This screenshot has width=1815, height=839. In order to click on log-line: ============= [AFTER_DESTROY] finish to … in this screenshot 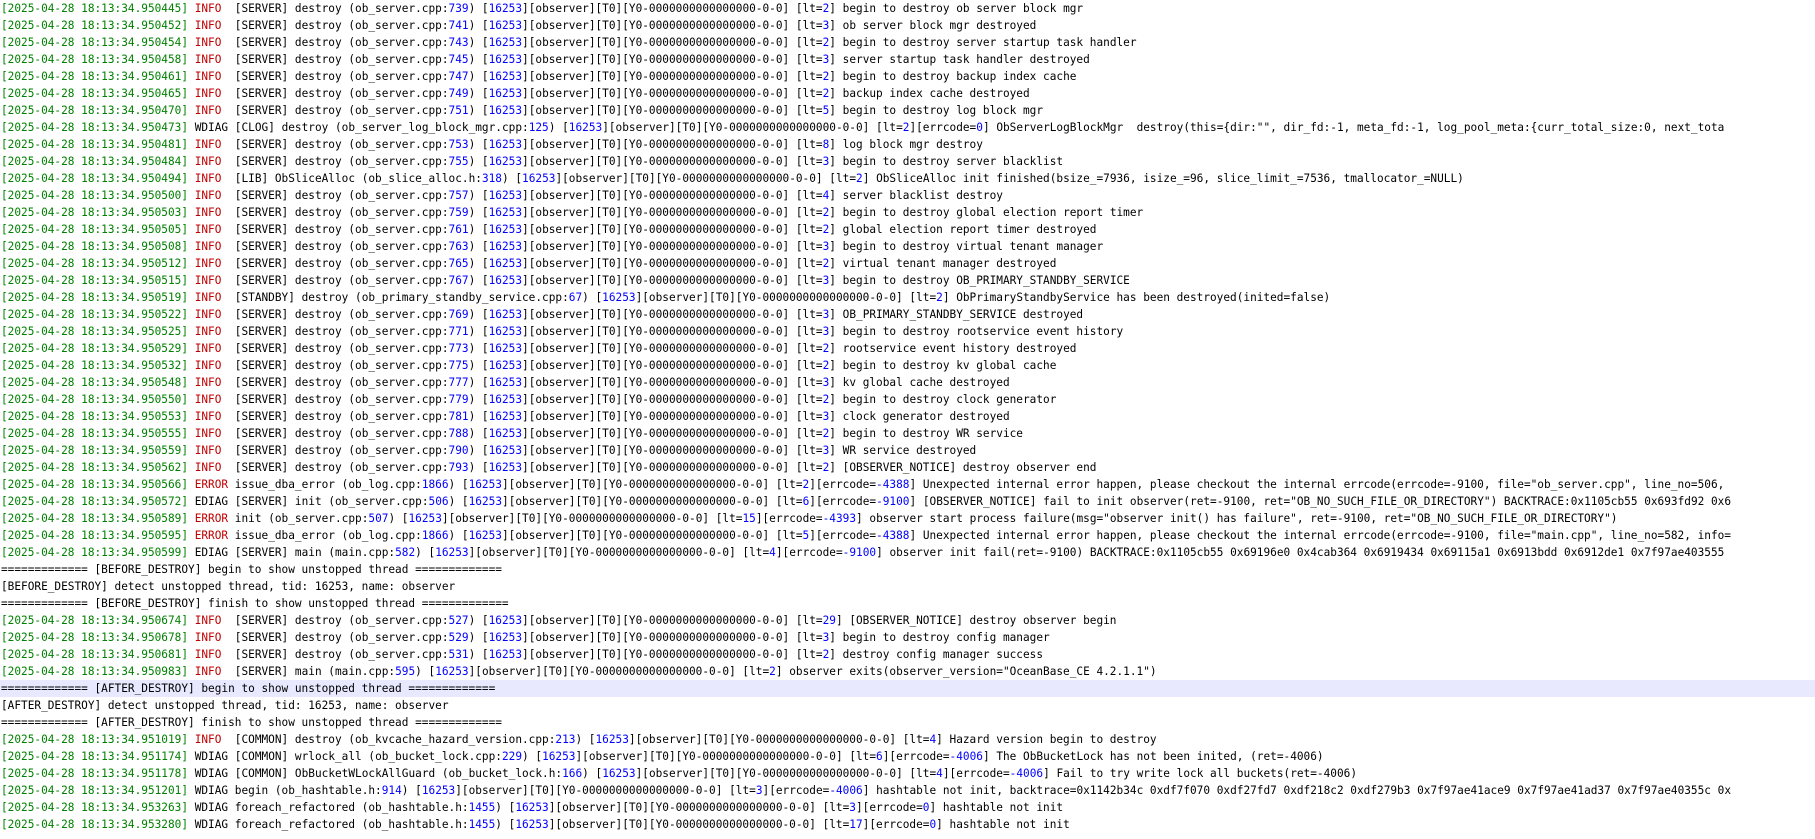, I will do `click(907, 722)`.